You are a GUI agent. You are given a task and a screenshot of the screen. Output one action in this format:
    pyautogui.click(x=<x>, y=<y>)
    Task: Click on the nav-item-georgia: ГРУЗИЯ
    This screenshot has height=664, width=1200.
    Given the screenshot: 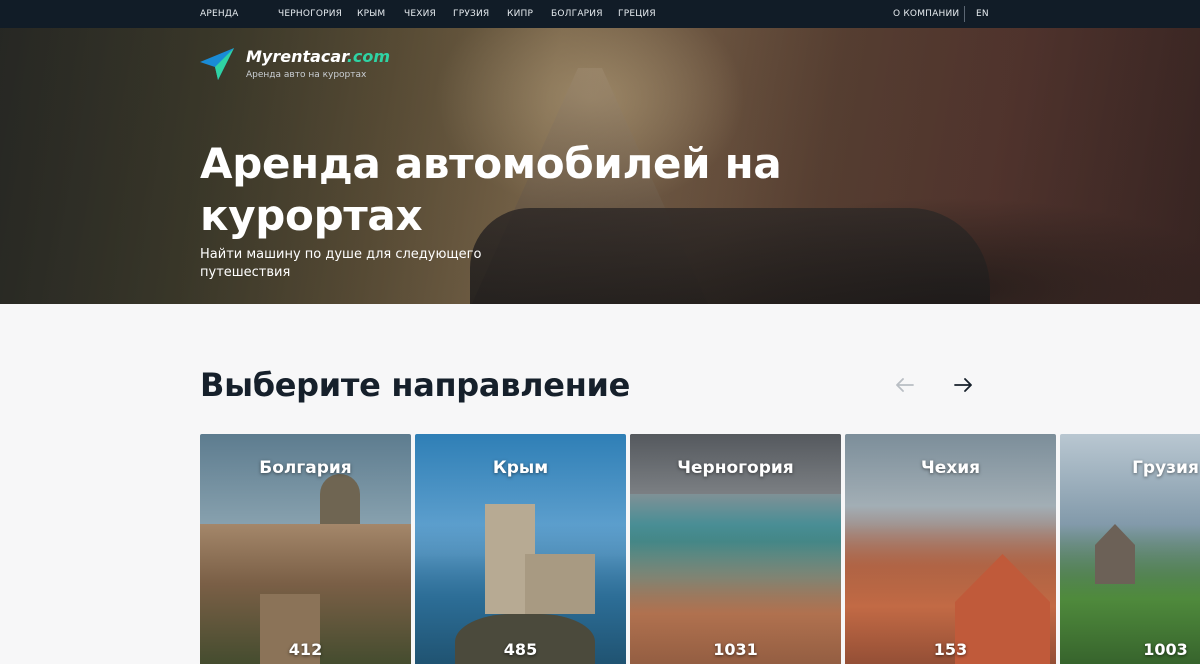 What is the action you would take?
    pyautogui.click(x=471, y=14)
    